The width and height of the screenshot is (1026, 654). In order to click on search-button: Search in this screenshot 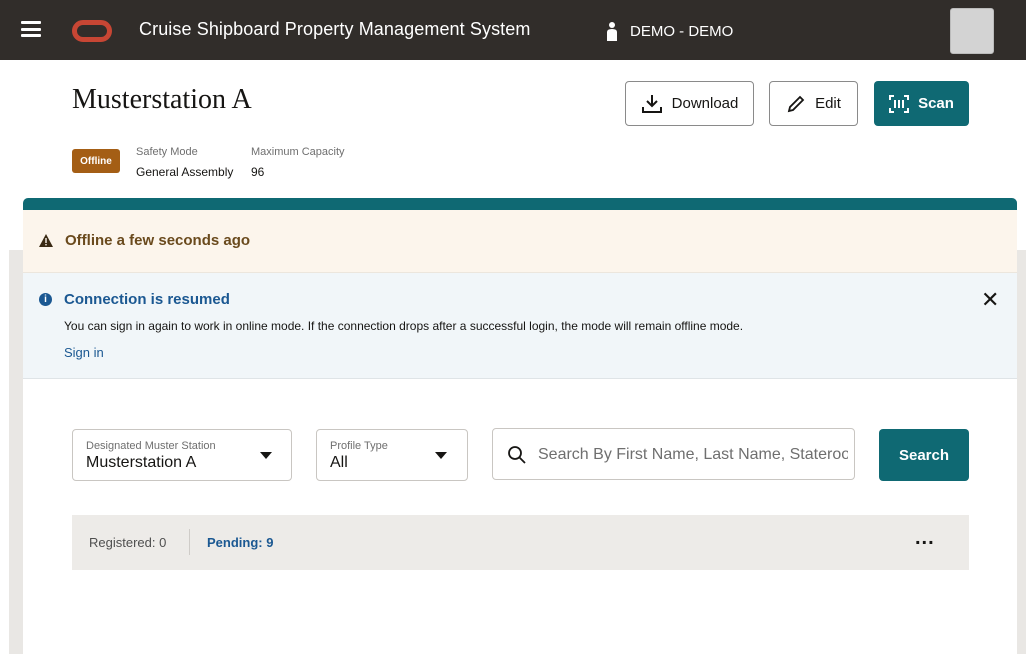, I will do `click(924, 455)`.